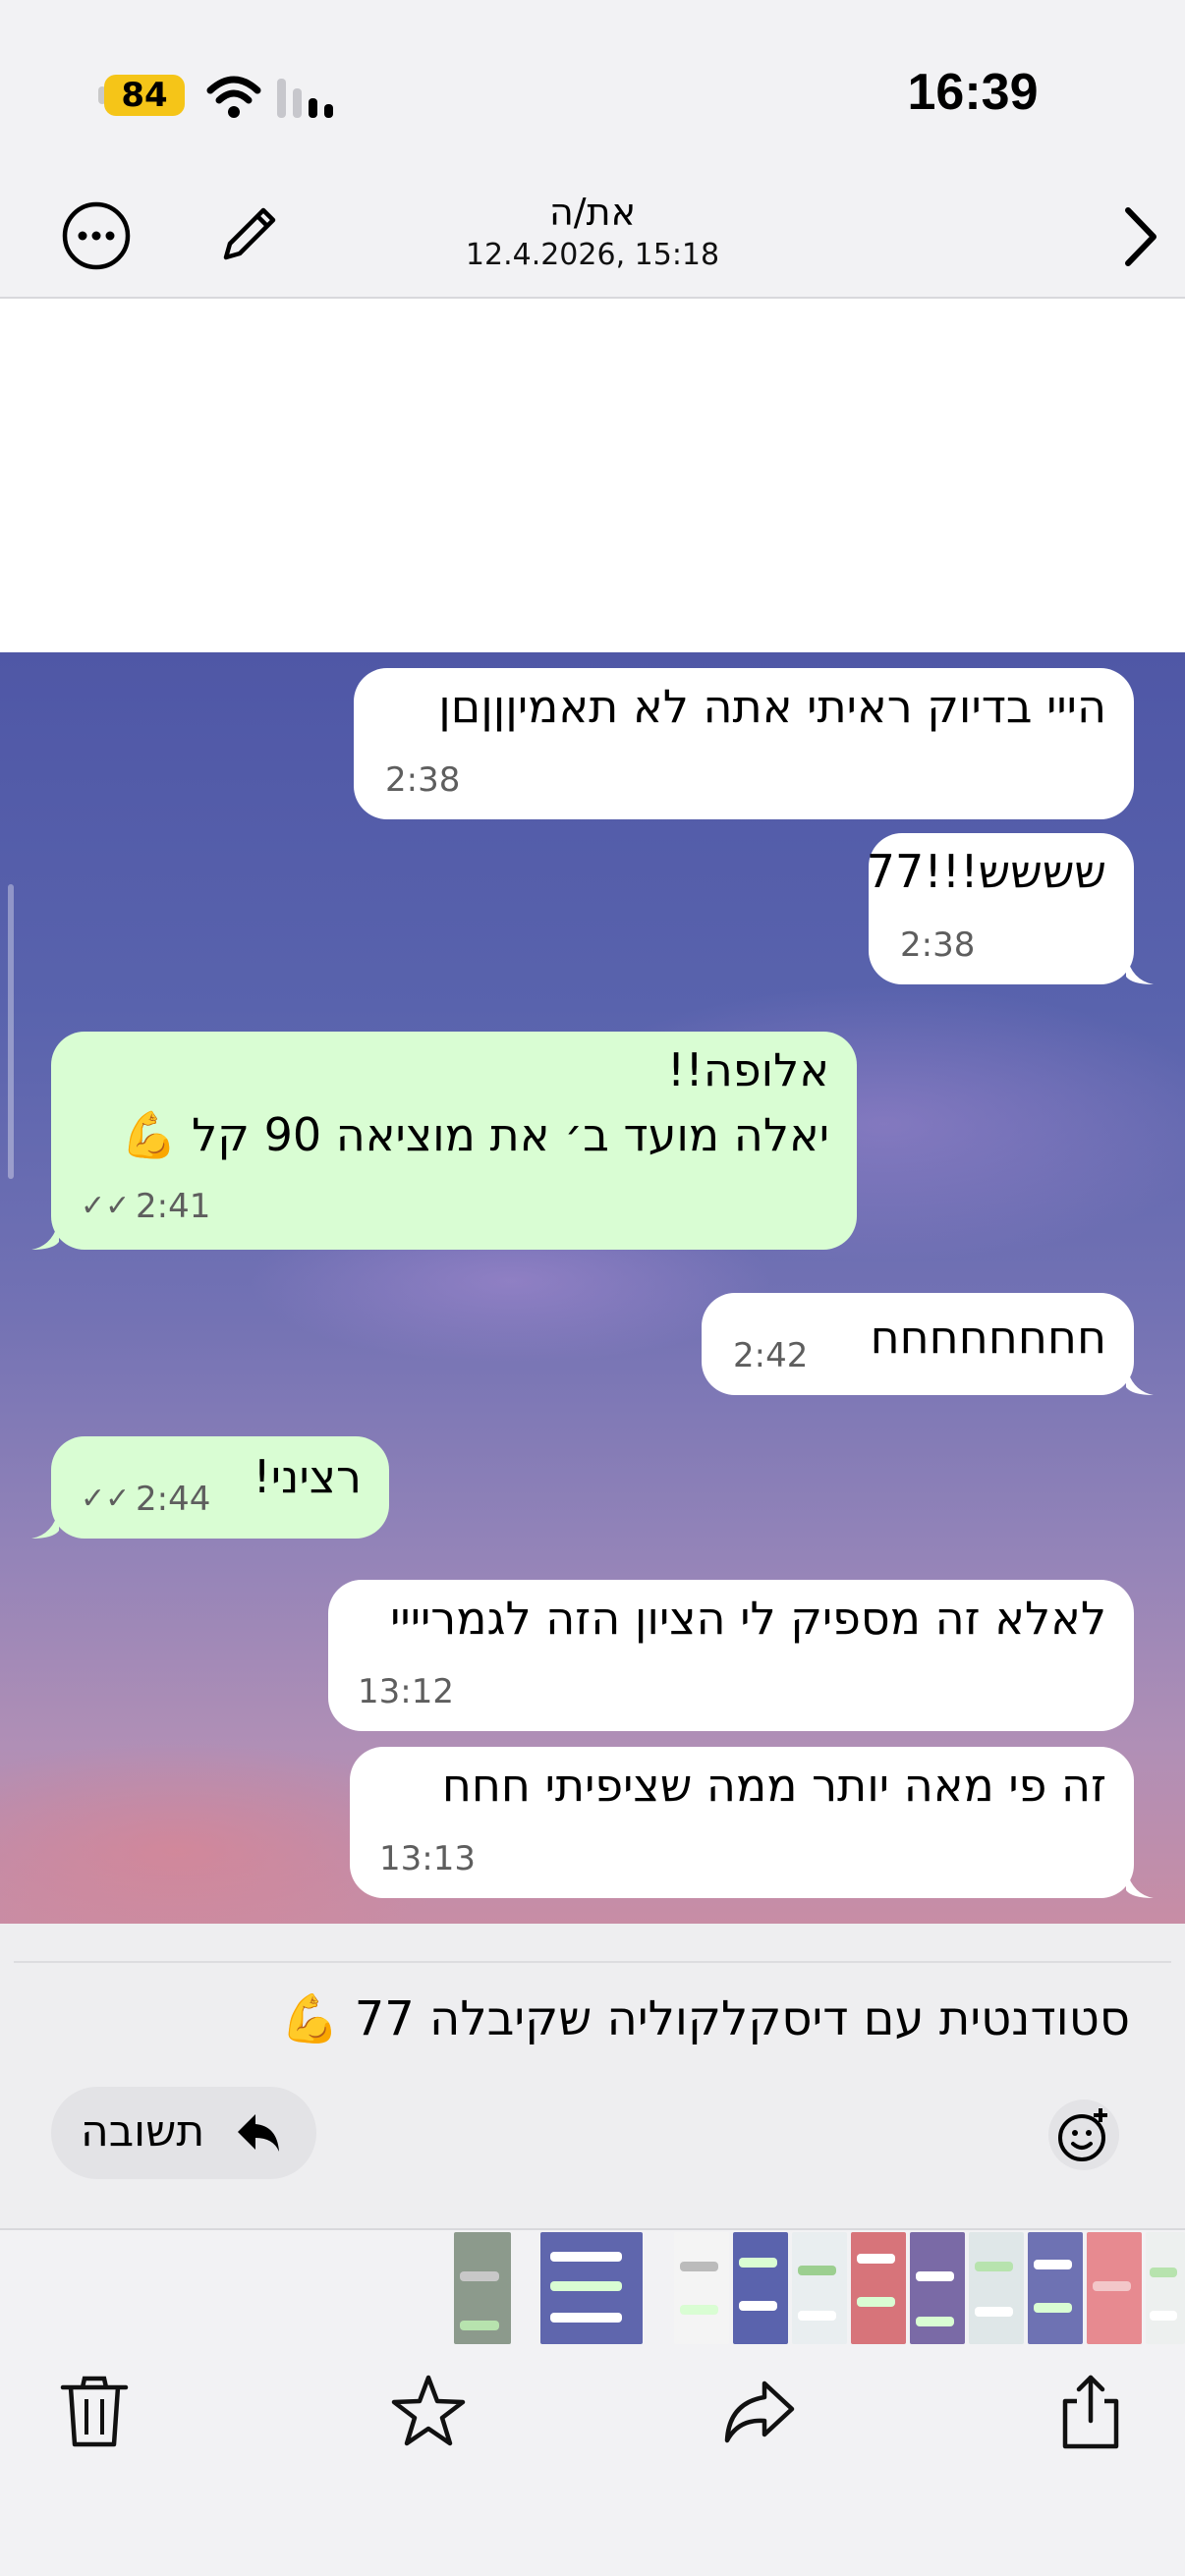 This screenshot has height=2576, width=1185. I want to click on scroll-indicator, so click(11, 1031).